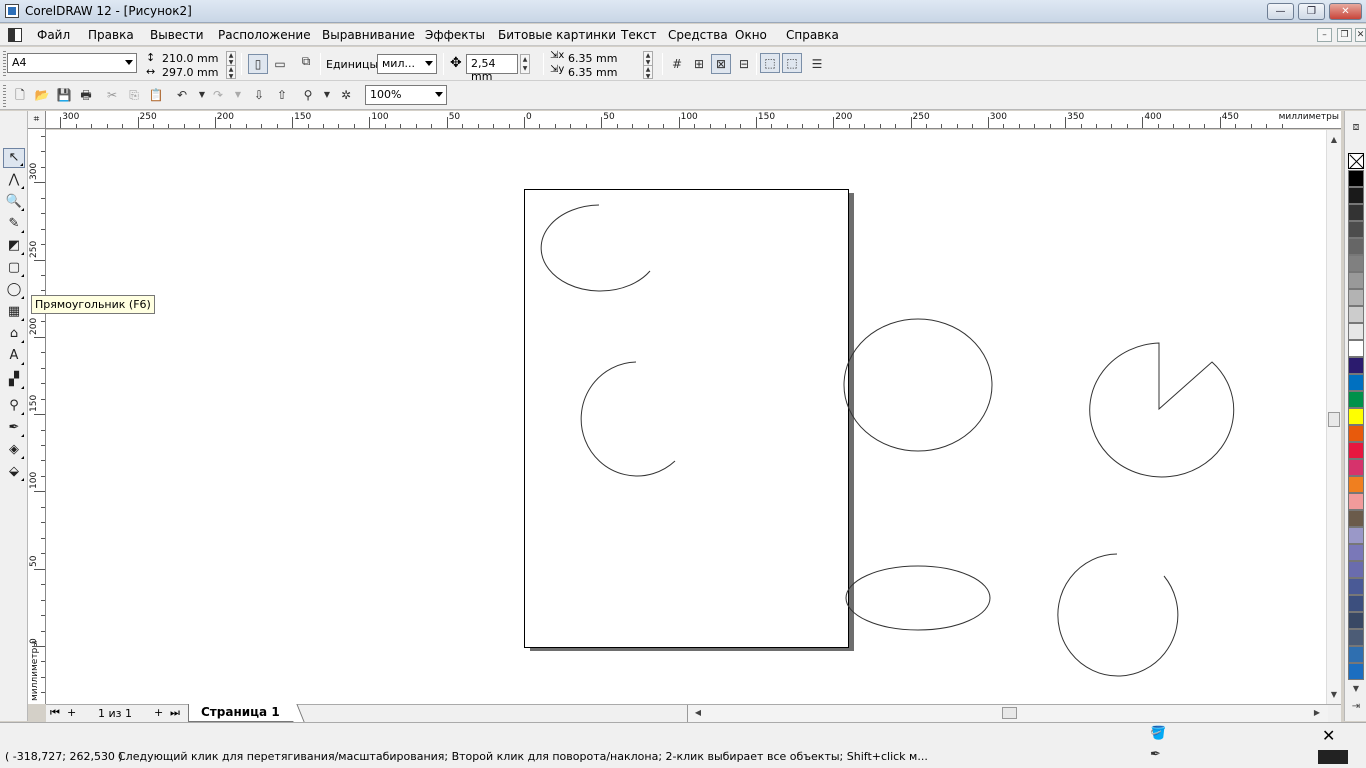  I want to click on palette-scroll-down-icon: ▼, so click(1356, 688).